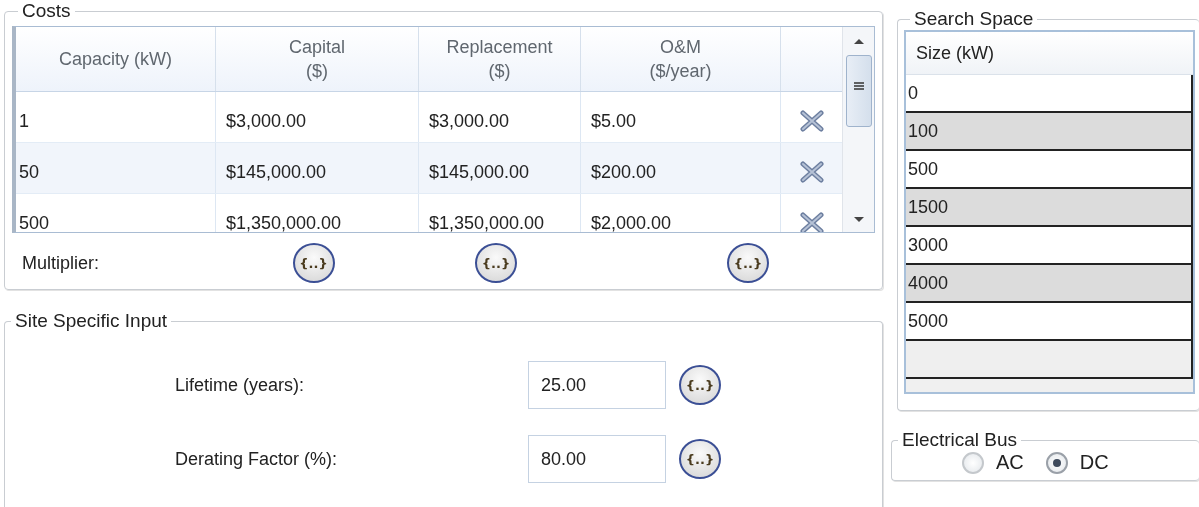 This screenshot has width=1199, height=507. I want to click on scroll-thumb, so click(858, 91).